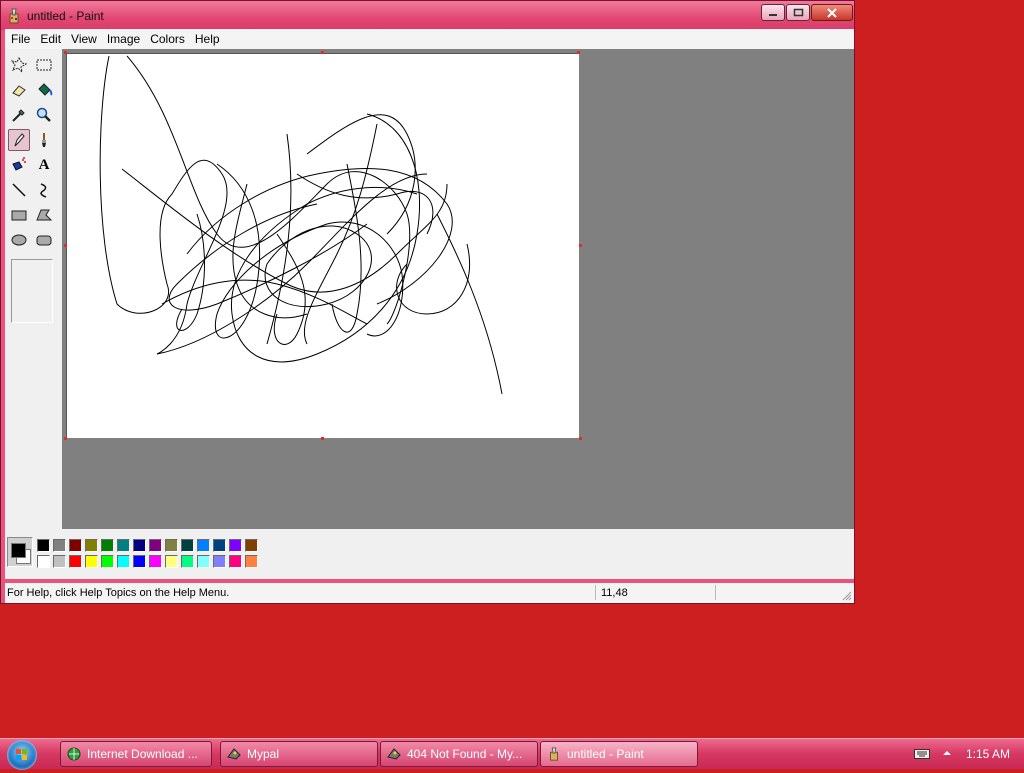 The image size is (1024, 773). Describe the element at coordinates (14, 16) in the screenshot. I see `paint-app-icon` at that location.